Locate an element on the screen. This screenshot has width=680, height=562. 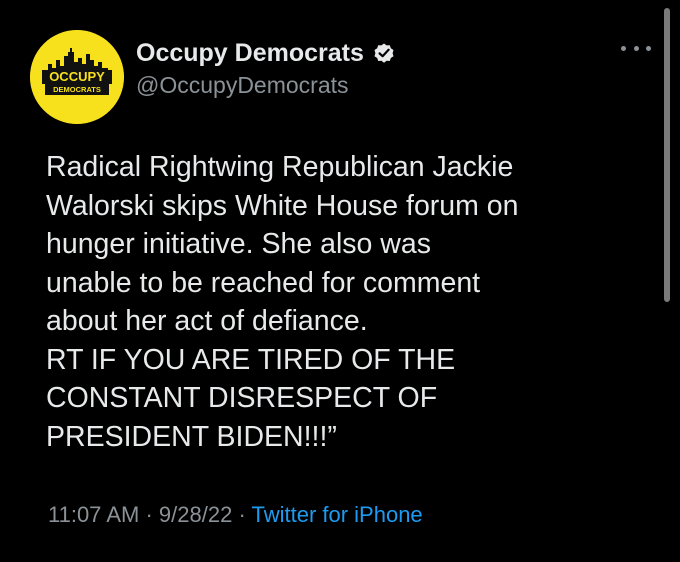
more-options-icon is located at coordinates (636, 48).